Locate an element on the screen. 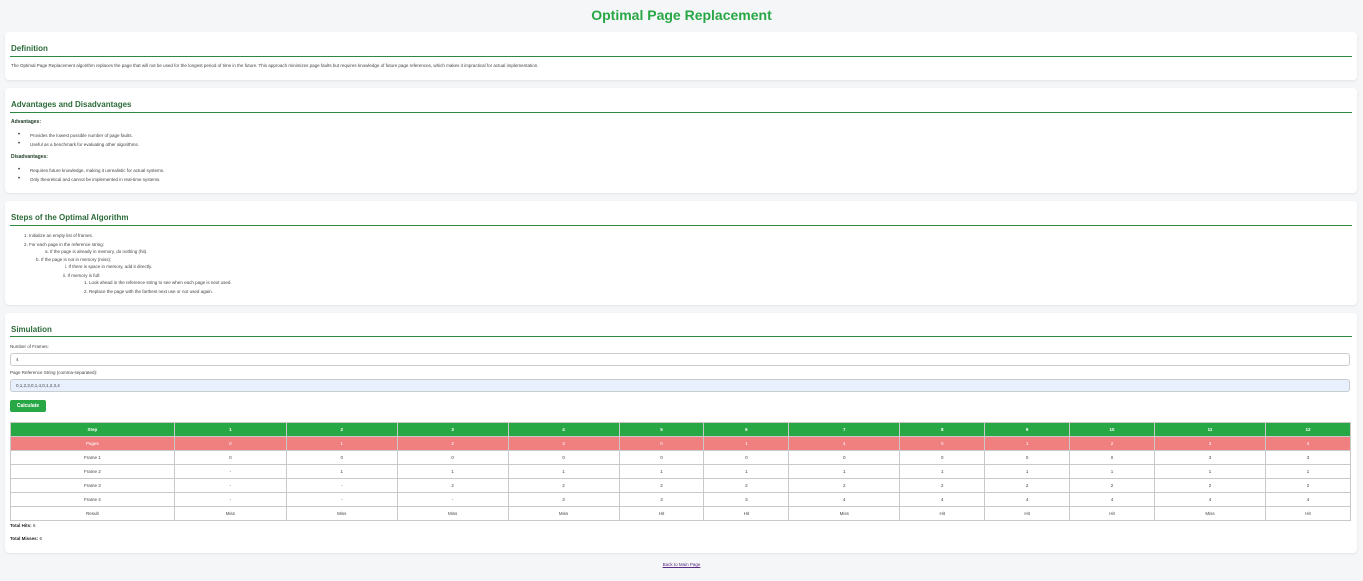  total-misses-value: 6 is located at coordinates (40, 538).